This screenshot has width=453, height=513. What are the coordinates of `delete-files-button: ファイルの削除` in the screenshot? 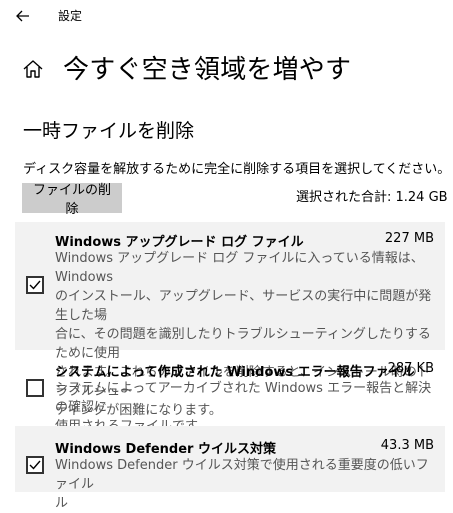 It's located at (72, 199).